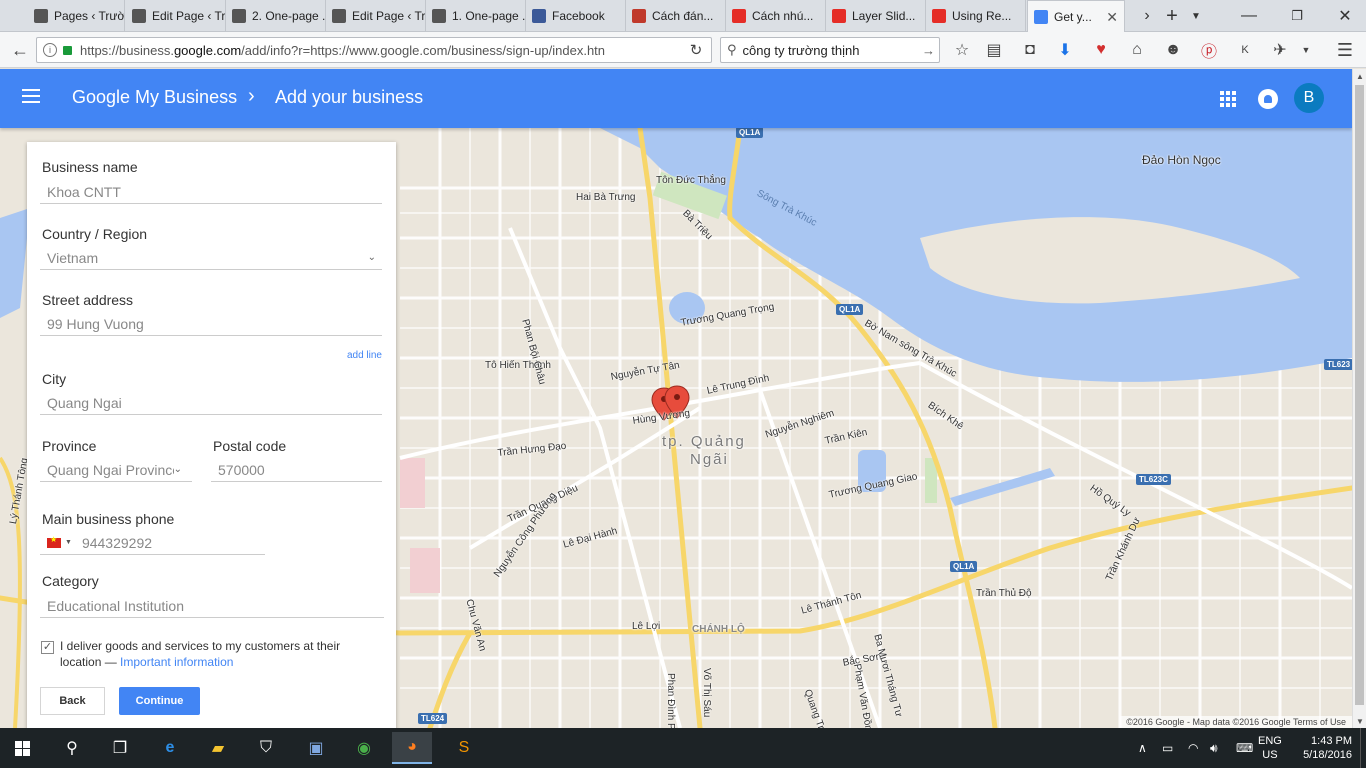 This screenshot has height=768, width=1366. Describe the element at coordinates (212, 606) in the screenshot. I see `category-input: Educational Institution` at that location.